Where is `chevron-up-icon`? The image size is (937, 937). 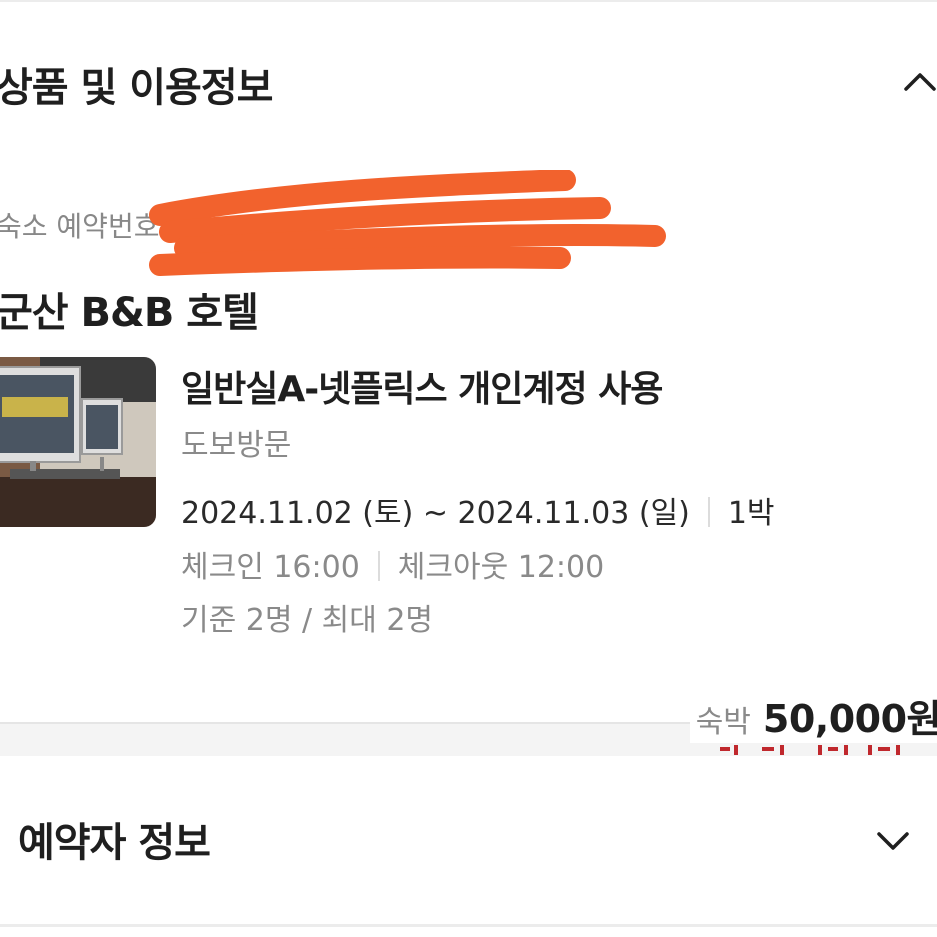 chevron-up-icon is located at coordinates (918, 83).